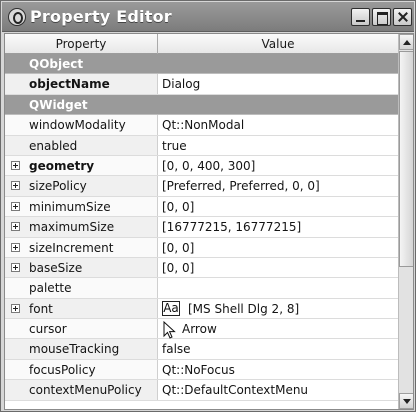 The height and width of the screenshot is (412, 416). Describe the element at coordinates (278, 124) in the screenshot. I see `property-value-cell: Qt::NonModal` at that location.